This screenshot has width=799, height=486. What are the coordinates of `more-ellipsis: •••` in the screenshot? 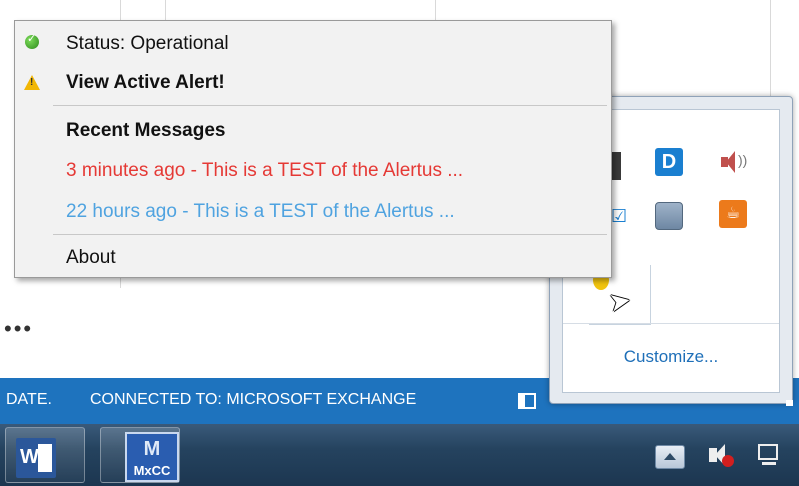 It's located at (18, 329).